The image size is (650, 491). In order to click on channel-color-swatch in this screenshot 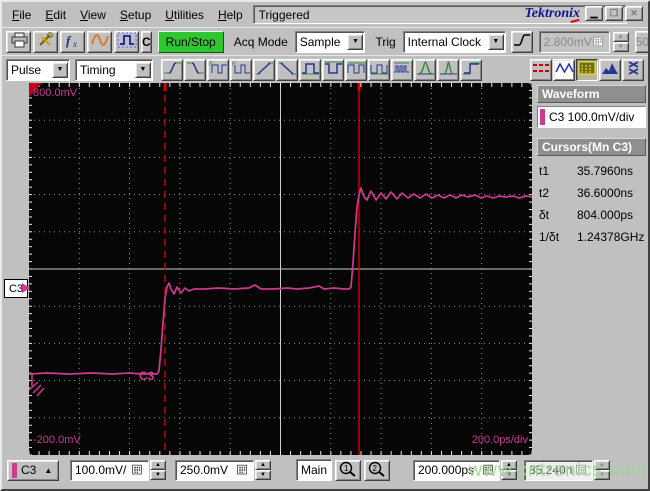, I will do `click(542, 117)`.